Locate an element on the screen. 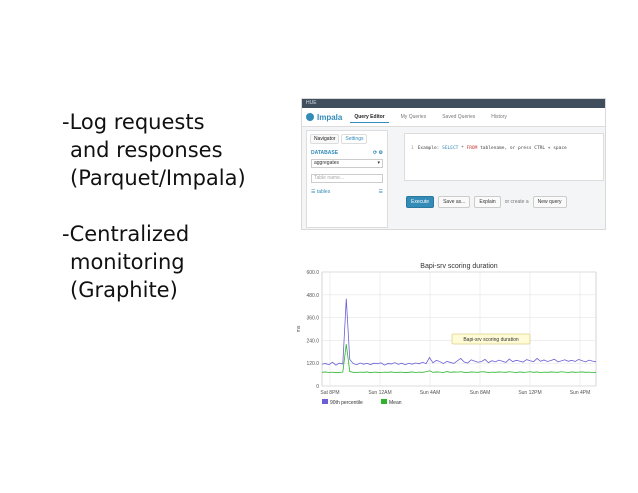 The height and width of the screenshot is (493, 638). database-select: aggregates ▾ is located at coordinates (347, 163).